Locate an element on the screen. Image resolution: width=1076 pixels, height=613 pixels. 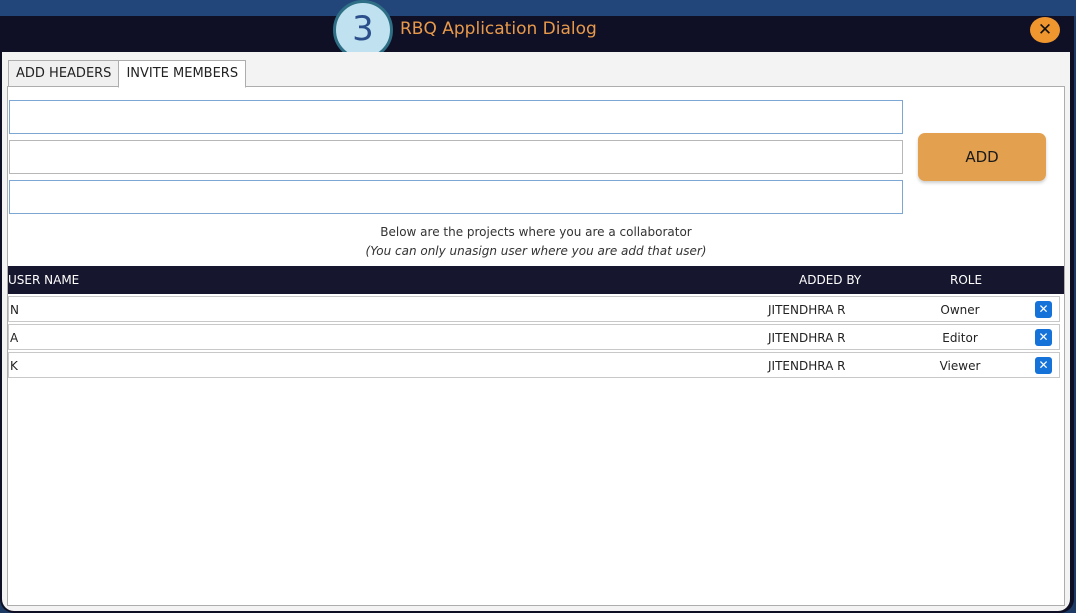
cell-role: Owner is located at coordinates (960, 310).